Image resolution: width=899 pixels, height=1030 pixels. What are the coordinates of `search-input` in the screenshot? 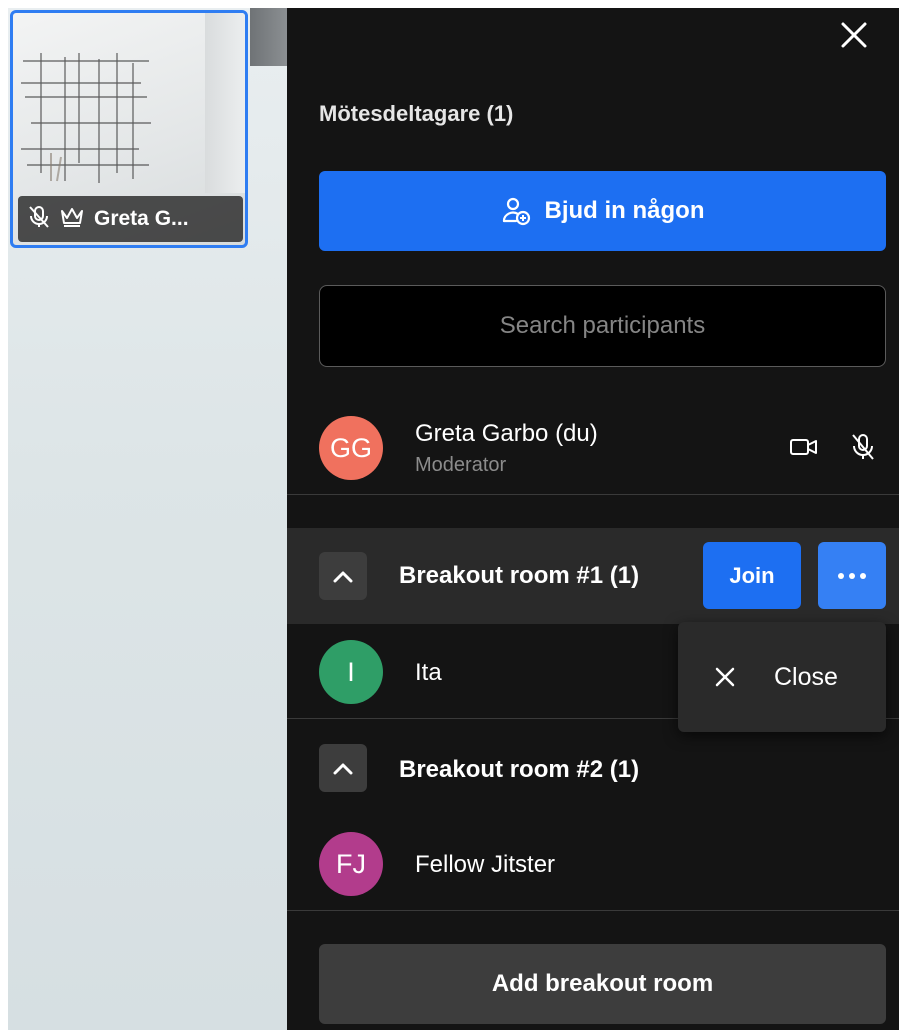 It's located at (602, 326).